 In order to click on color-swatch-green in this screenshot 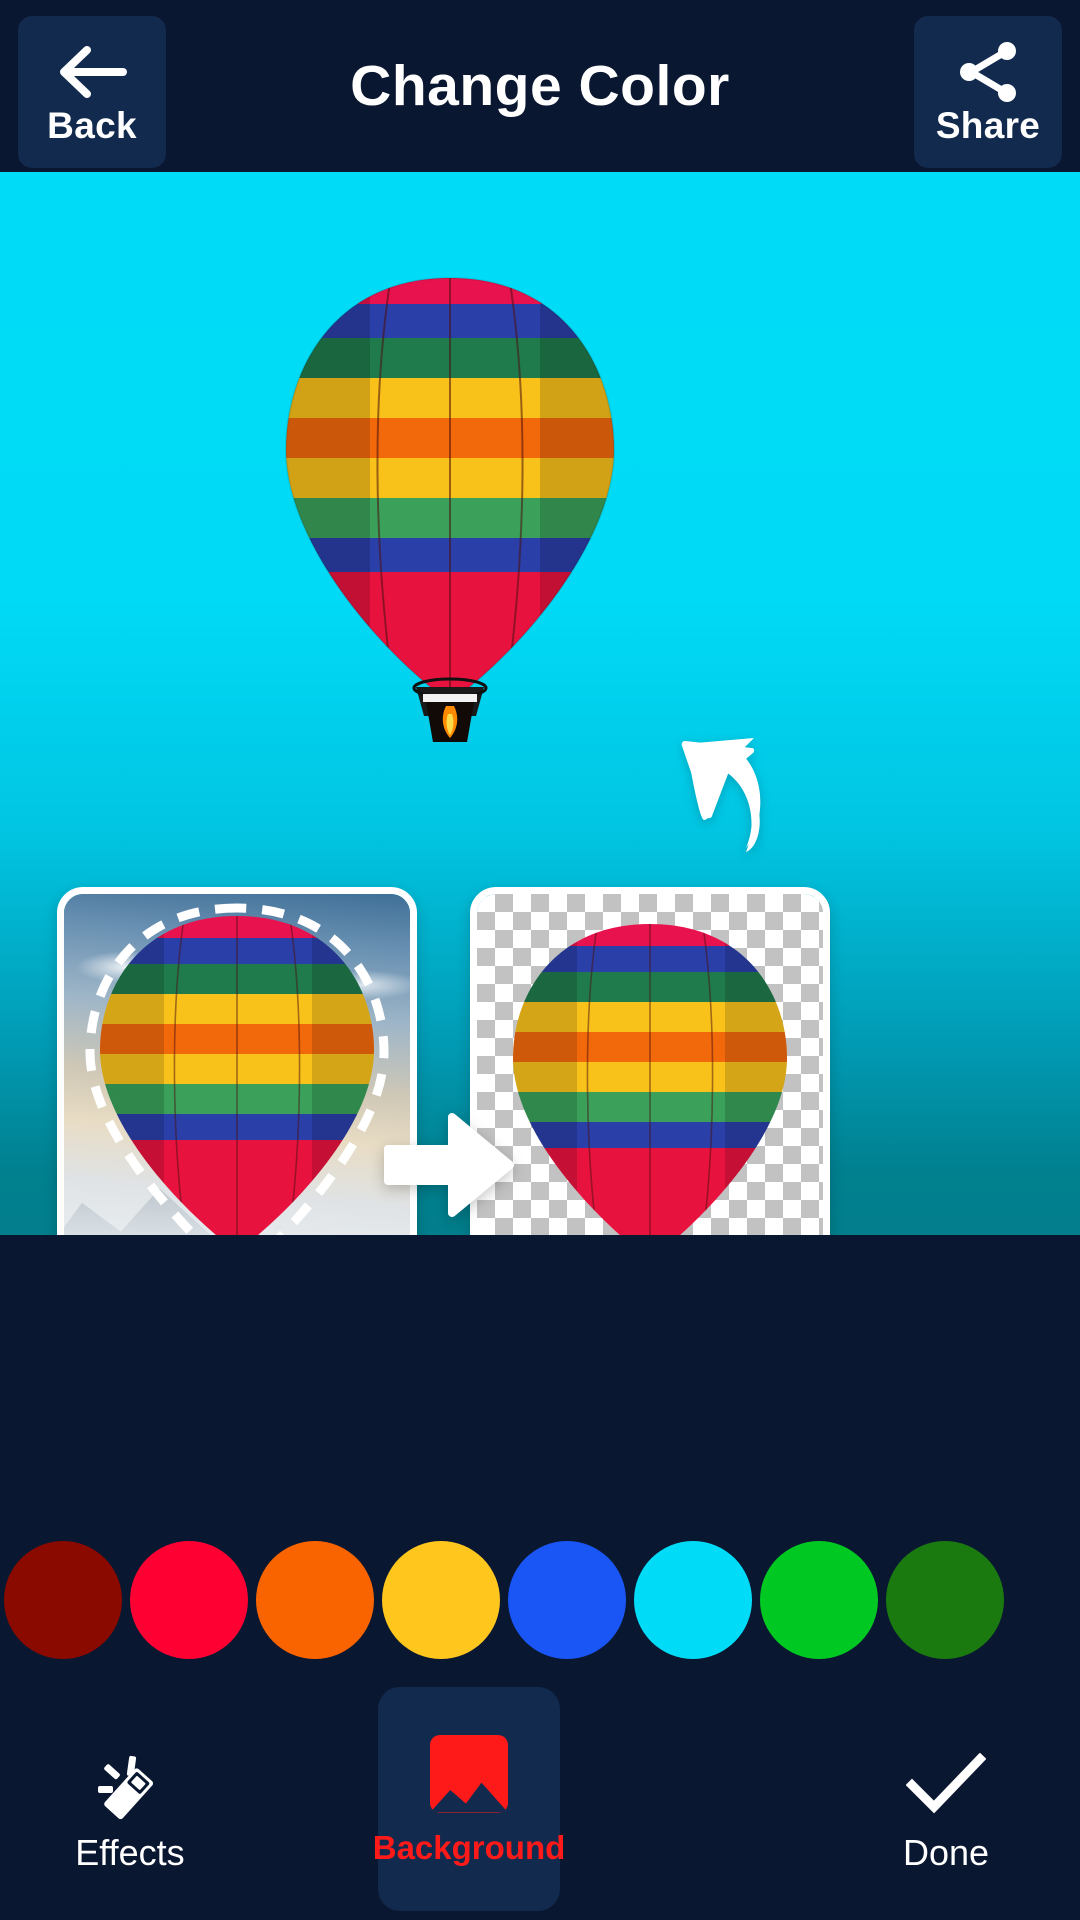, I will do `click(819, 1600)`.